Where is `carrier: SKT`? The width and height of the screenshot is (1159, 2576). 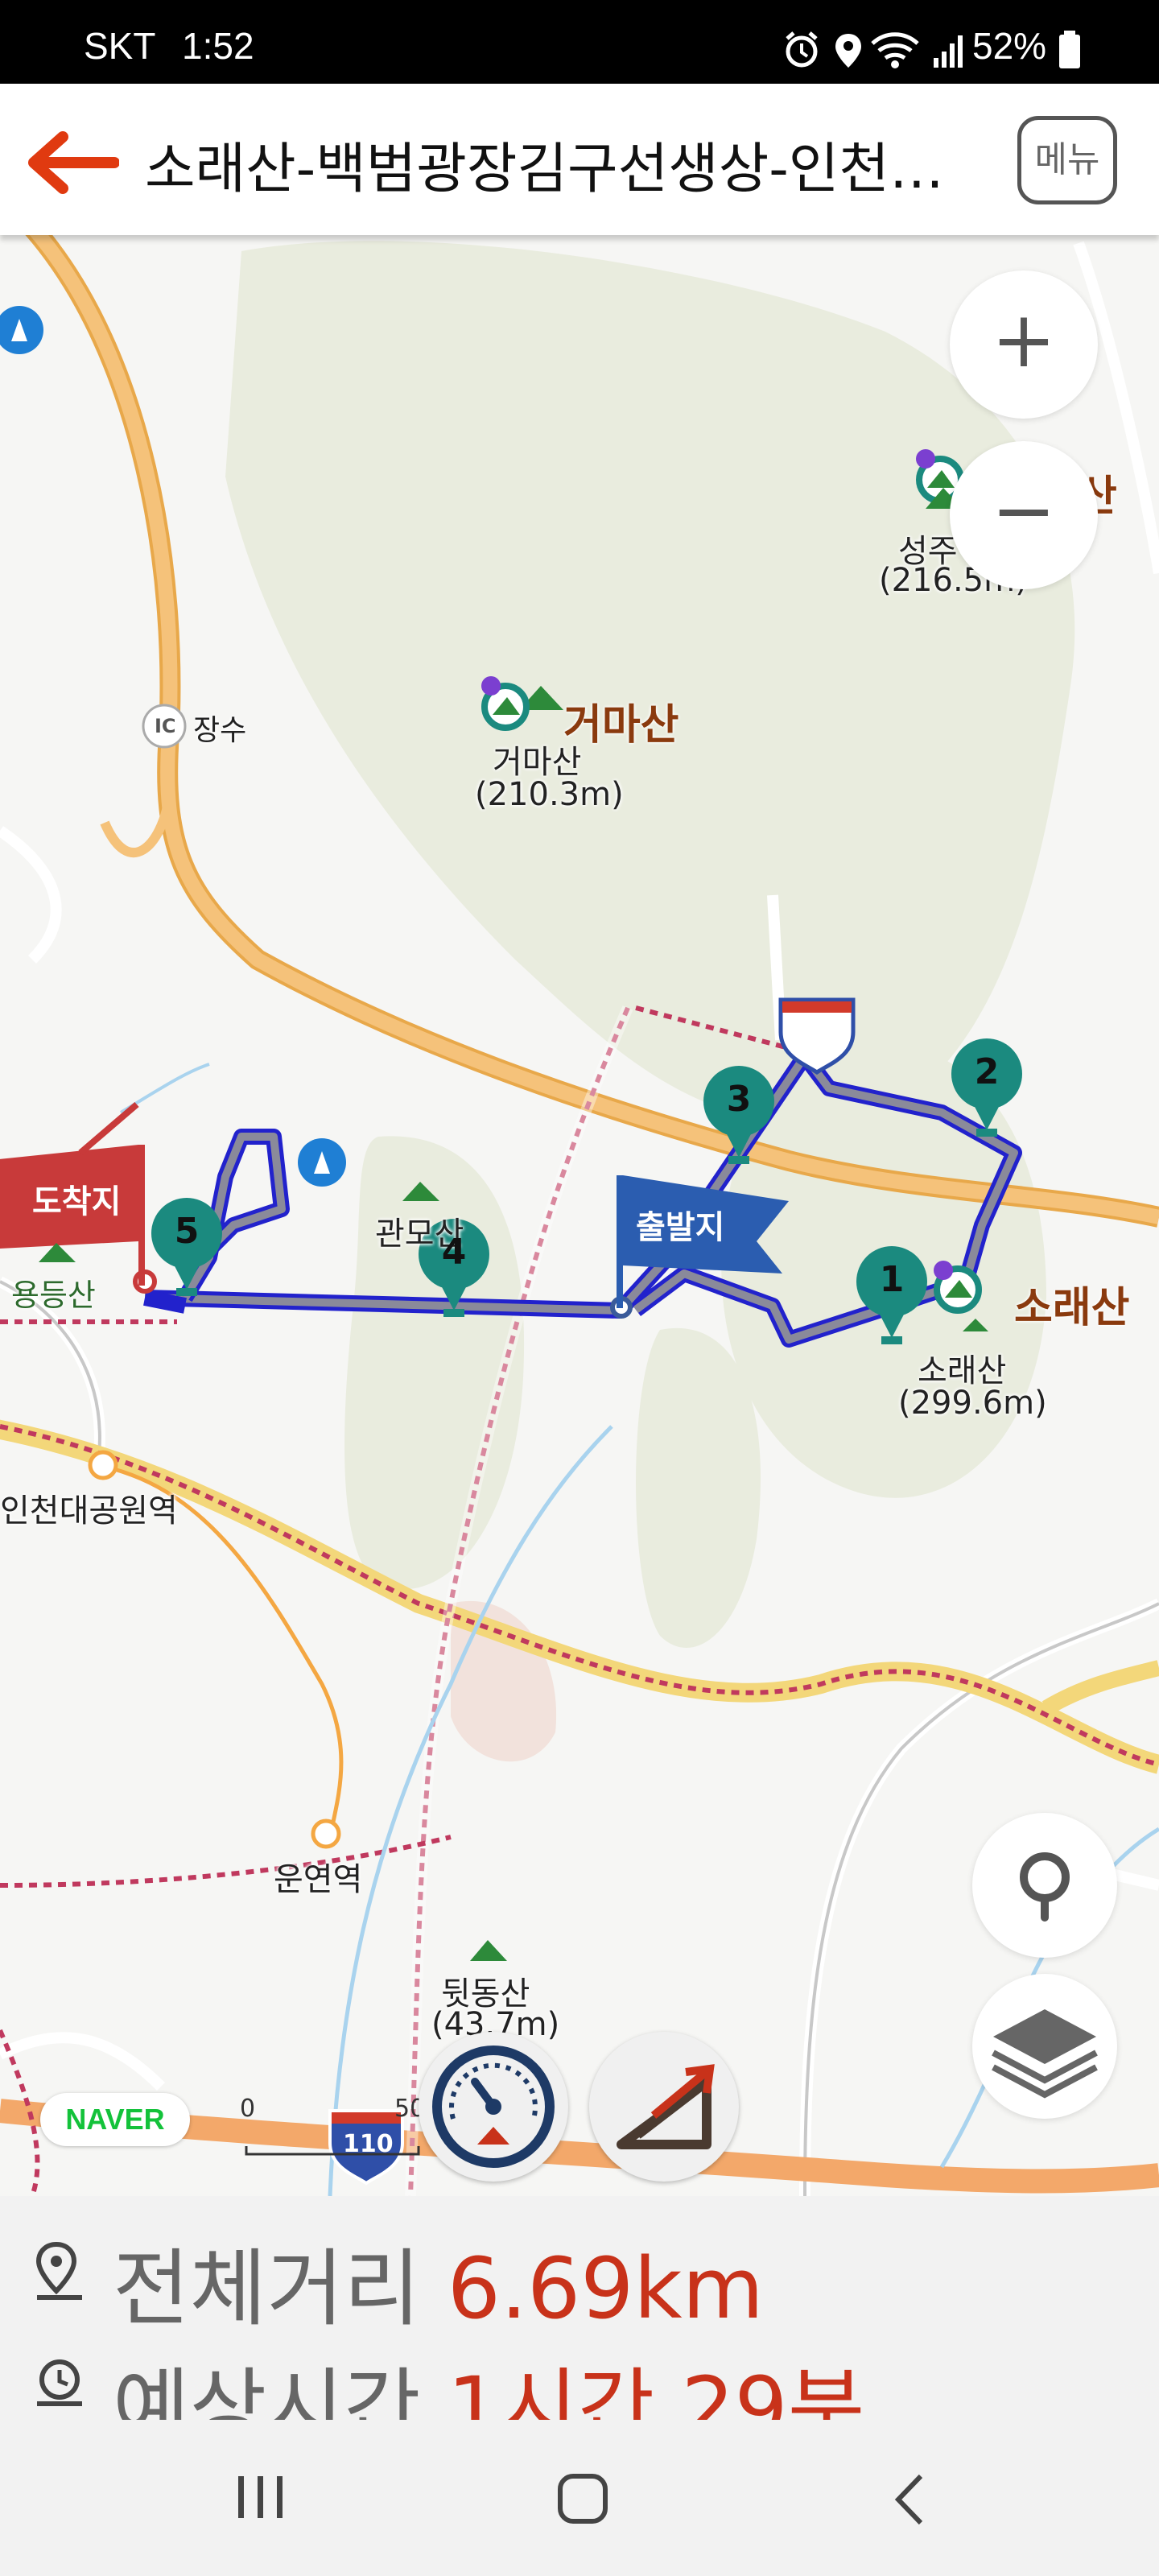 carrier: SKT is located at coordinates (120, 46).